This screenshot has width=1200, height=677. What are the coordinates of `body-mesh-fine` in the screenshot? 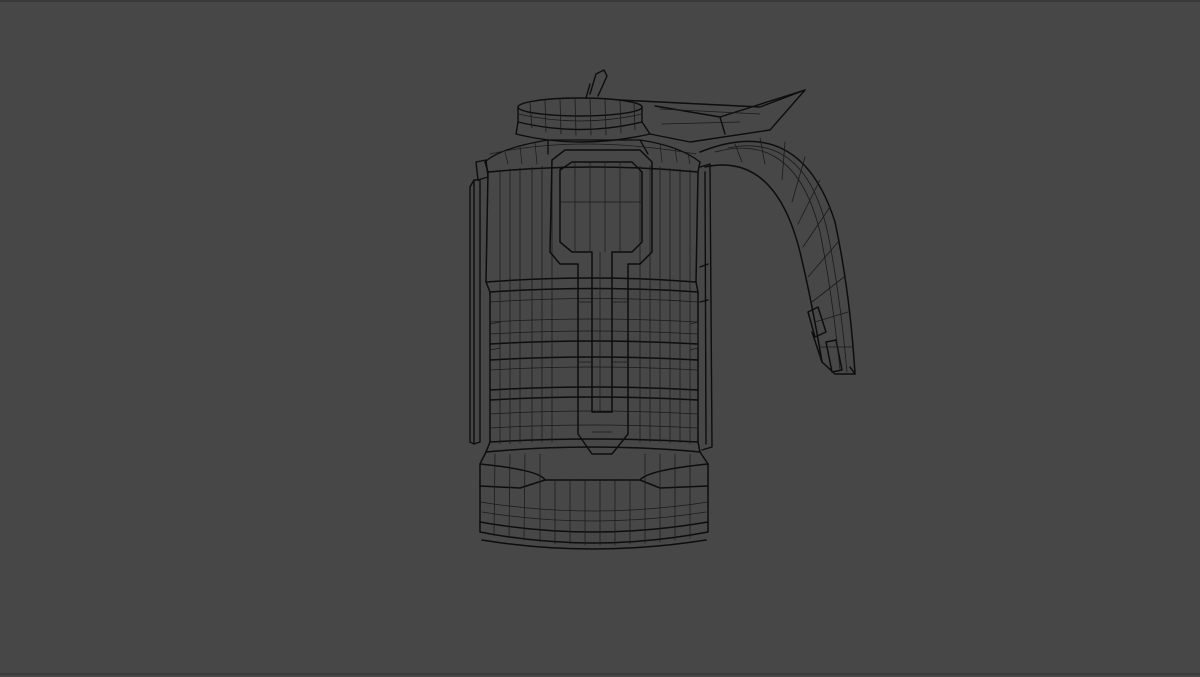 It's located at (594, 305).